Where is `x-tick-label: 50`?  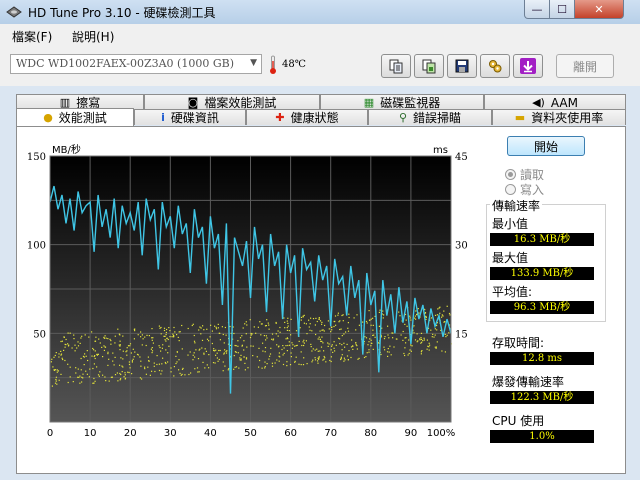 x-tick-label: 50 is located at coordinates (250, 433).